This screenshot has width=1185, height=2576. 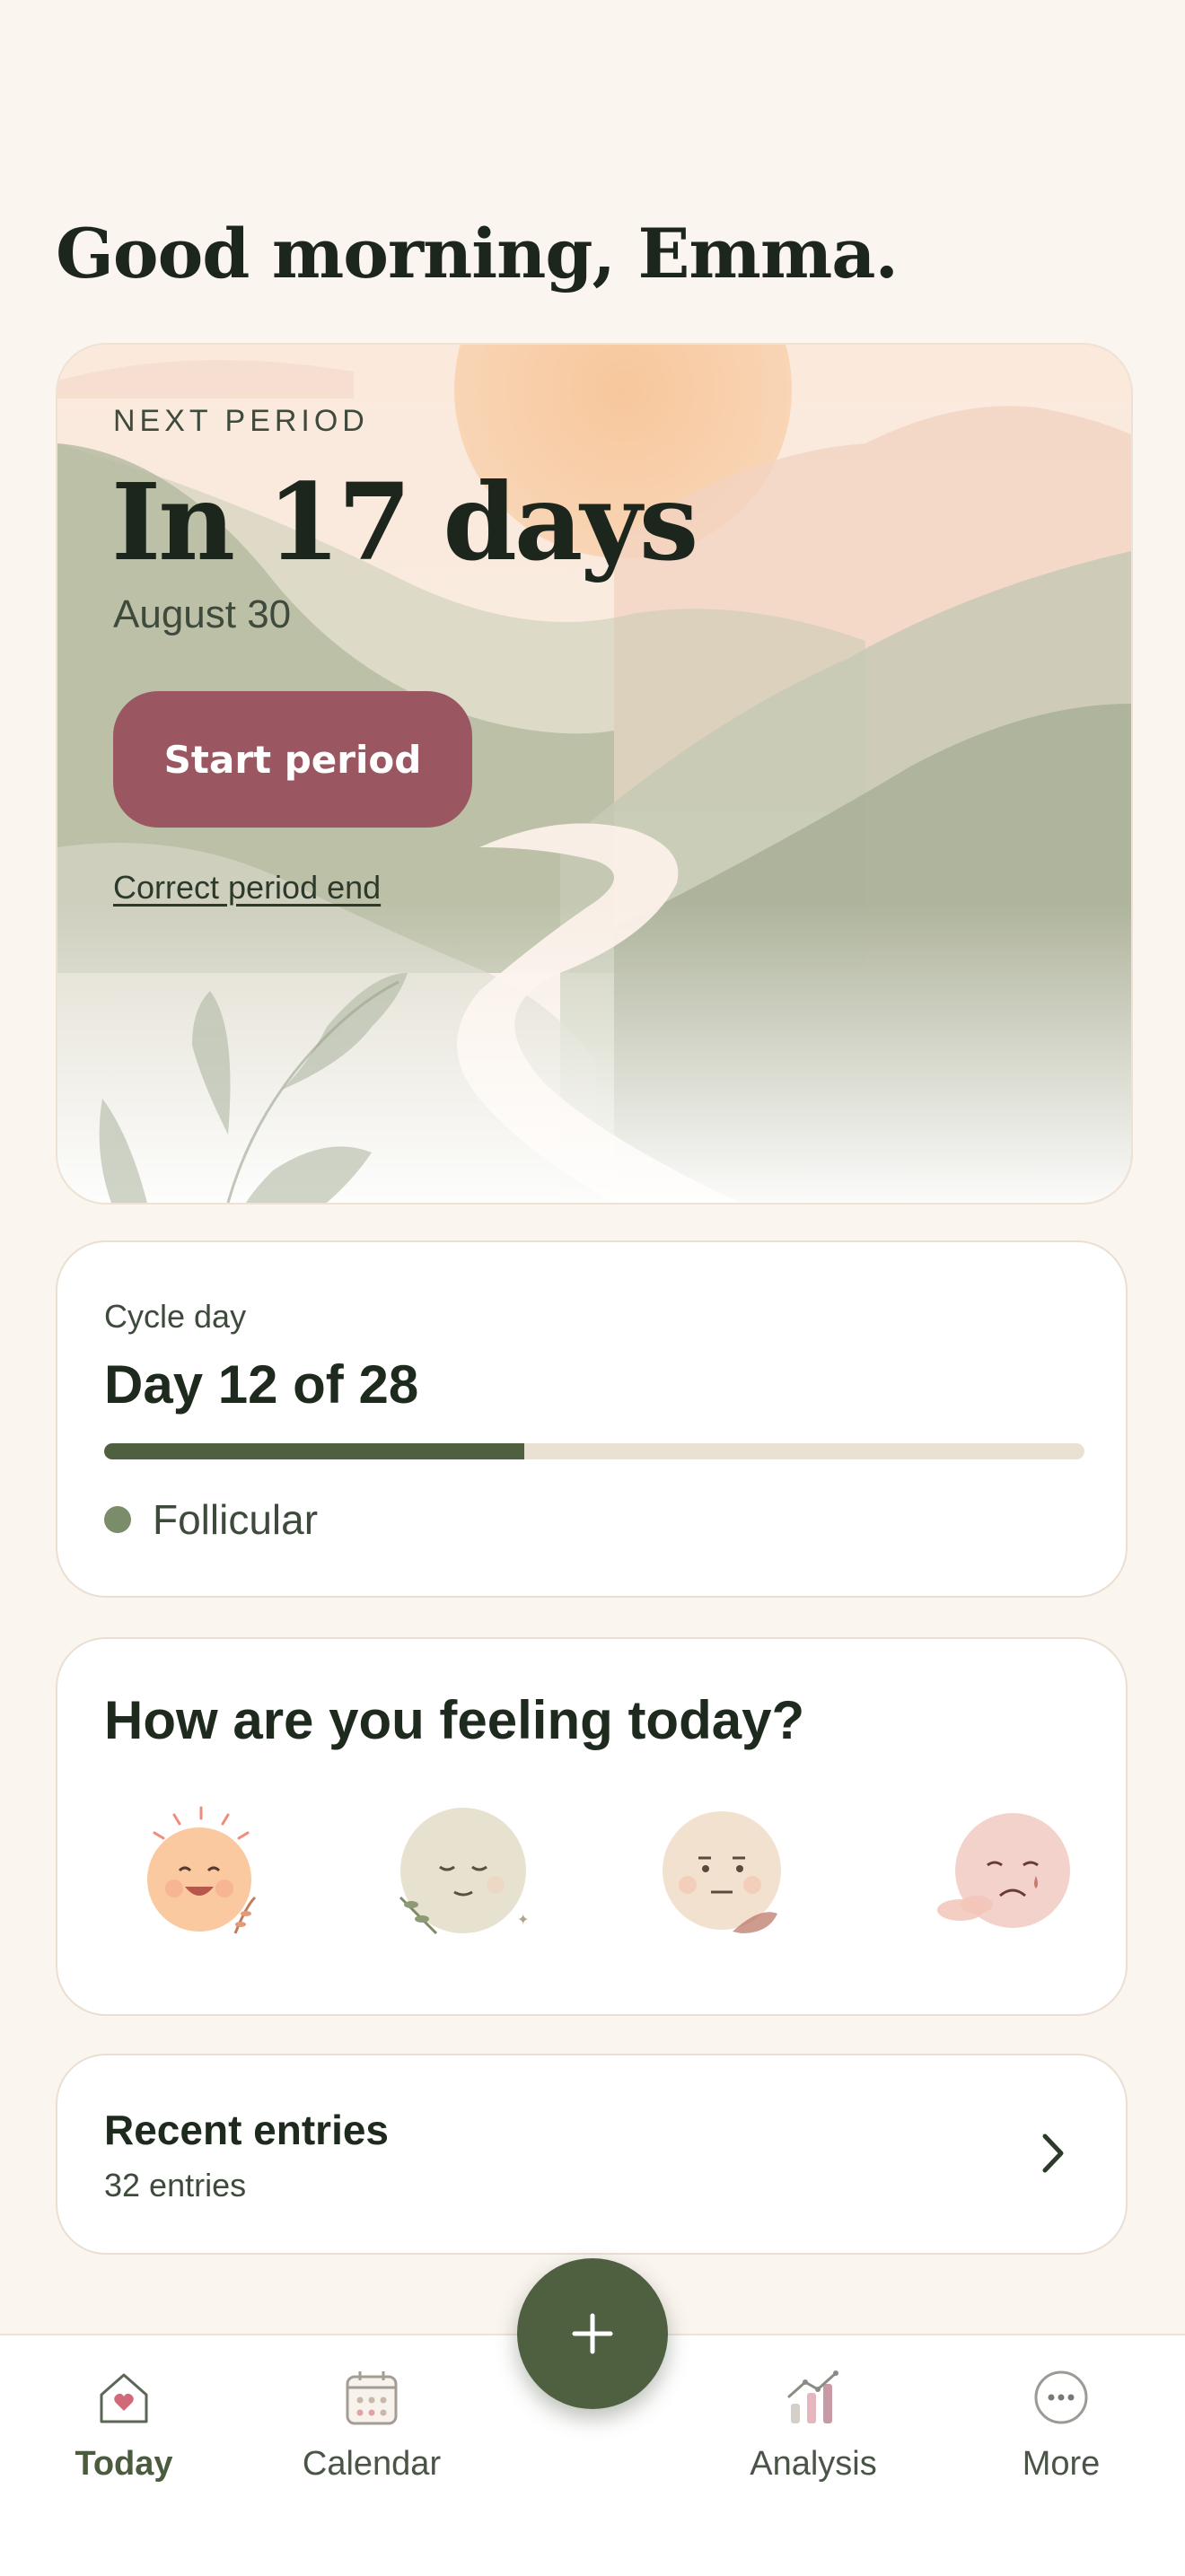 I want to click on nav-today: Today, so click(x=124, y=2425).